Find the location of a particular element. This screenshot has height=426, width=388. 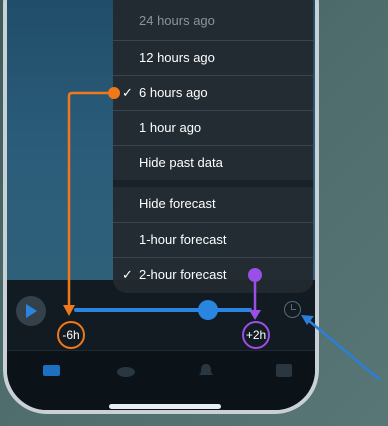

menu-item-12-hours-ago: 12 hours ago is located at coordinates (213, 57).